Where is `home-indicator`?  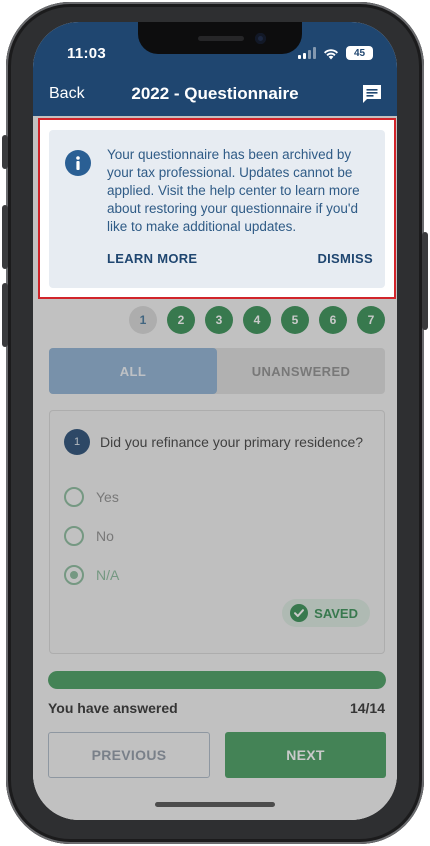
home-indicator is located at coordinates (215, 804).